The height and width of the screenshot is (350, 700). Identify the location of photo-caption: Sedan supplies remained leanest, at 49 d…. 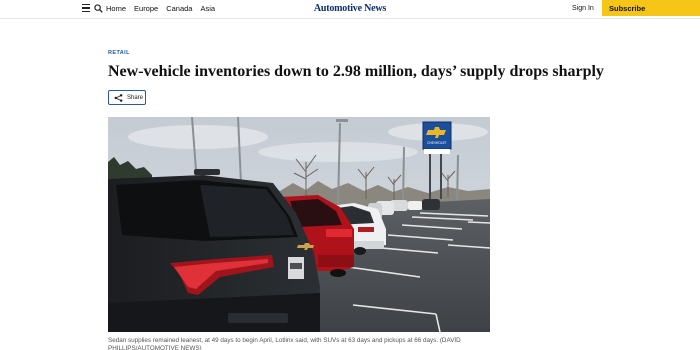
(284, 343).